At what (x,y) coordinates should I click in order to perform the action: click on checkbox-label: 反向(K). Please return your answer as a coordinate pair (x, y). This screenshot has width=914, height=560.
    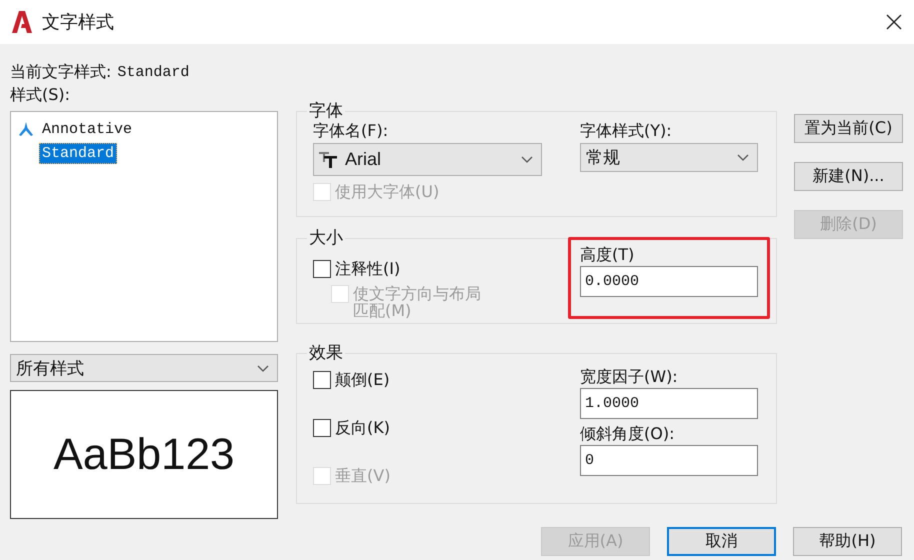
    Looking at the image, I should click on (362, 428).